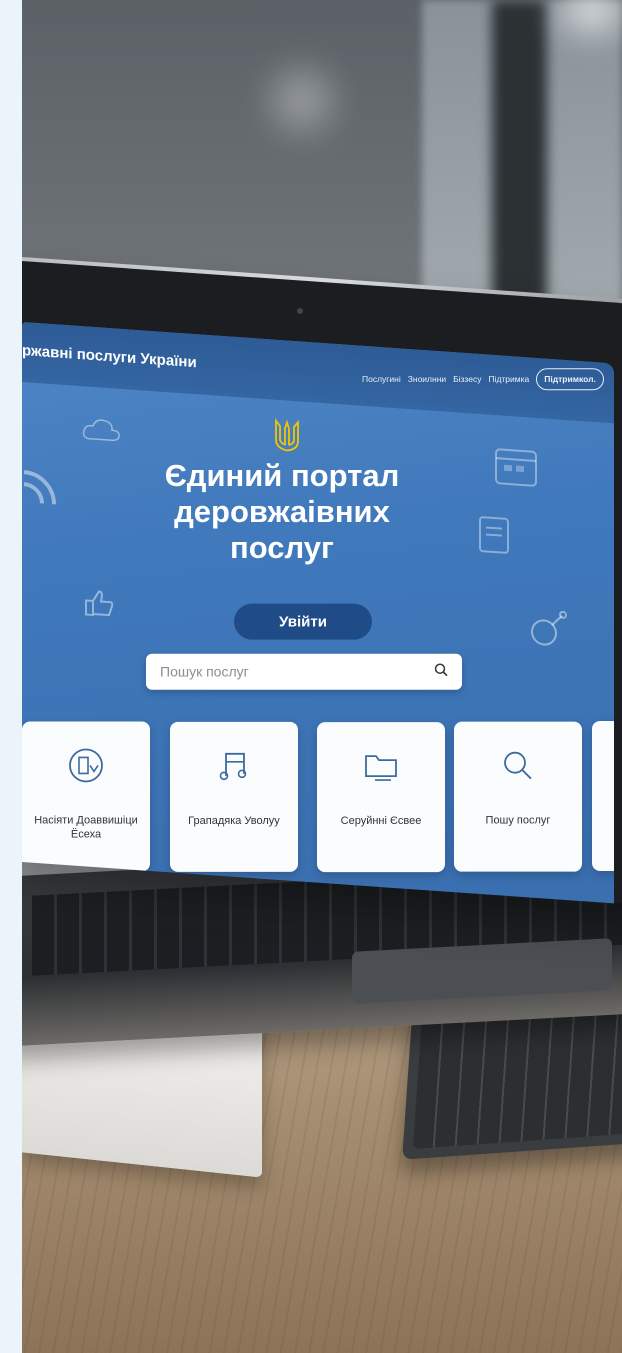  I want to click on service-card-2-label: Грападяка Уволуу, so click(234, 820).